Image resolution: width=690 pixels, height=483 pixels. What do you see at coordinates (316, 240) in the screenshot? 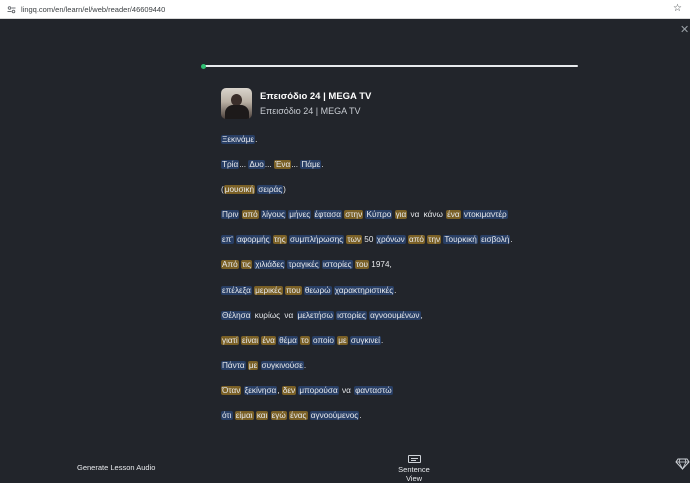
I see `word-token: συμπλήρωσης` at bounding box center [316, 240].